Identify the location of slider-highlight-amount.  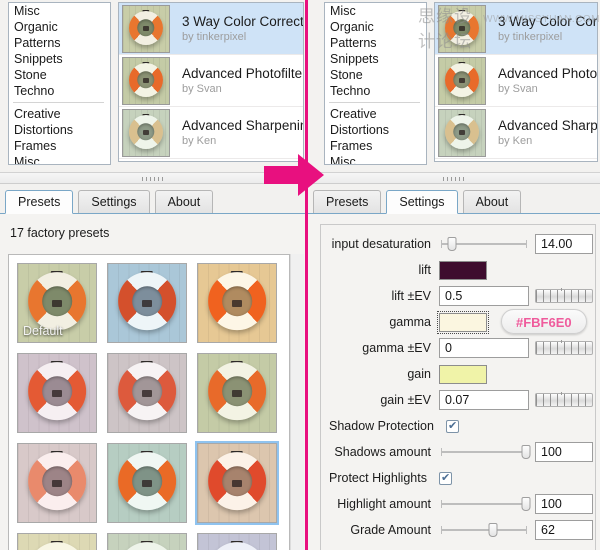
(485, 504).